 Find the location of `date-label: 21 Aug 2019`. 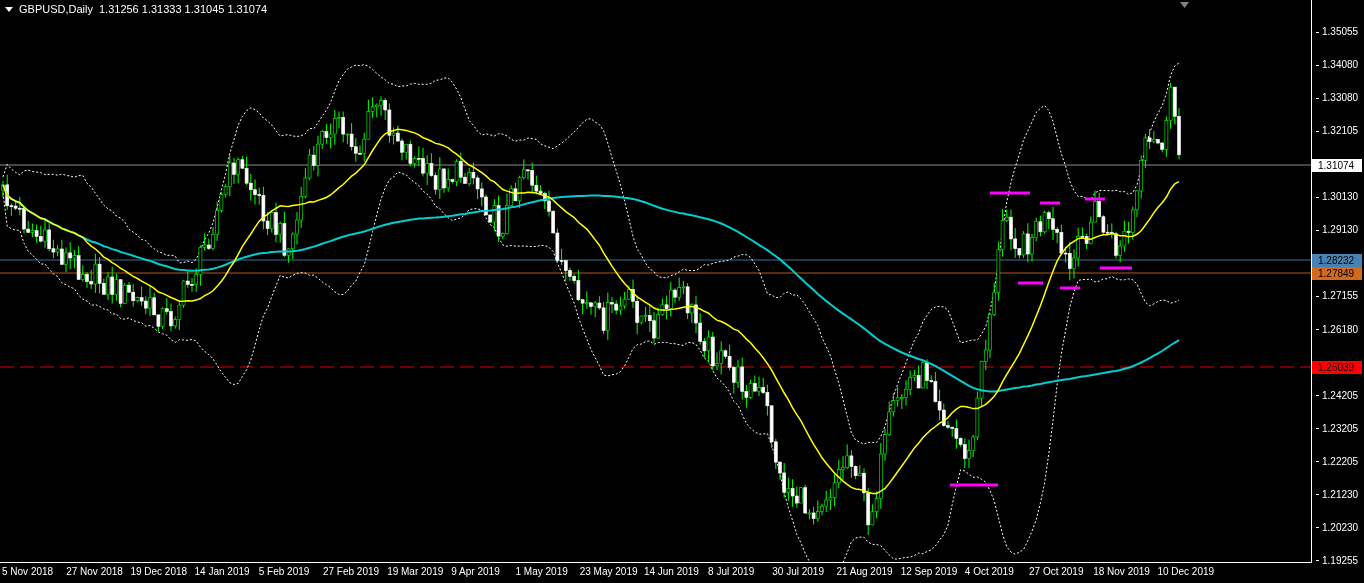

date-label: 21 Aug 2019 is located at coordinates (865, 572).